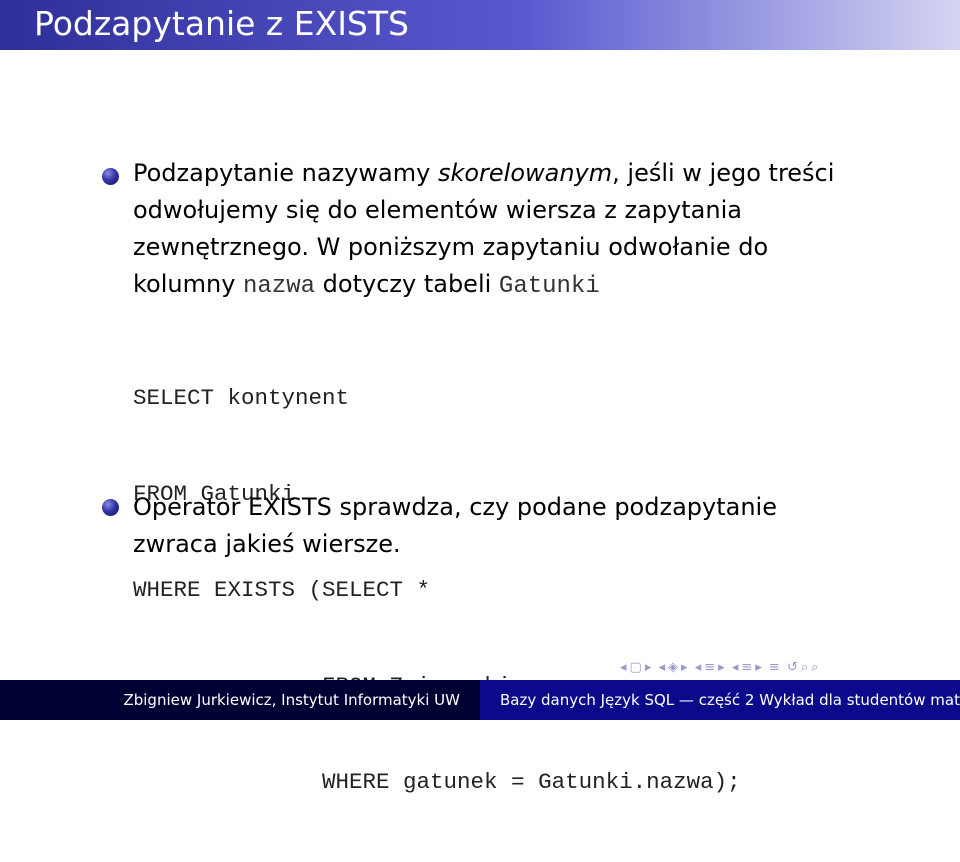 This screenshot has height=862, width=960. I want to click on code-line: SELECT kontynent, so click(241, 398).